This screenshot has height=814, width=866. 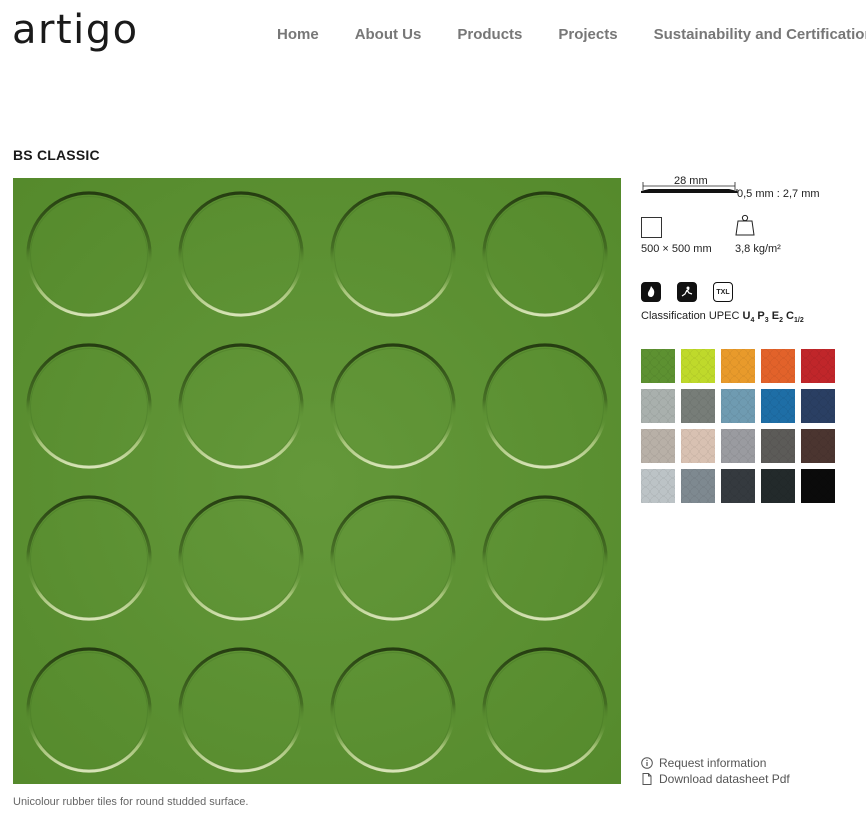 What do you see at coordinates (691, 181) in the screenshot?
I see `tile-stud-width: 28 mm` at bounding box center [691, 181].